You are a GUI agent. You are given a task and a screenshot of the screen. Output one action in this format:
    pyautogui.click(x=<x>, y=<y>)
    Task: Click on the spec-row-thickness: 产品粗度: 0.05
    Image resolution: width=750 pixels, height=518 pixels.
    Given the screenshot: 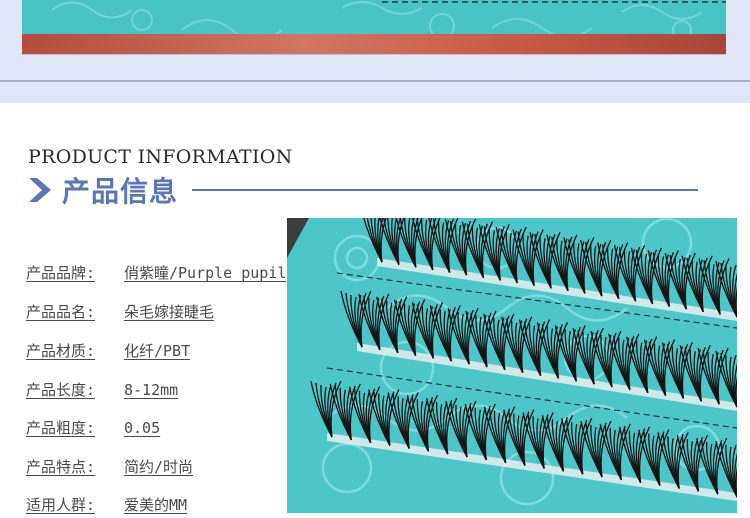 What is the action you would take?
    pyautogui.click(x=93, y=429)
    